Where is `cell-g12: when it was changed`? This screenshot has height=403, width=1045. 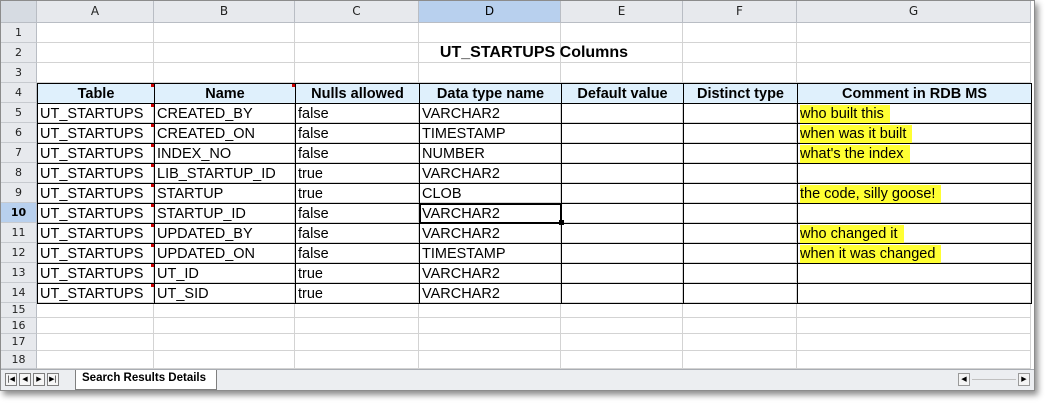 cell-g12: when it was changed is located at coordinates (914, 253).